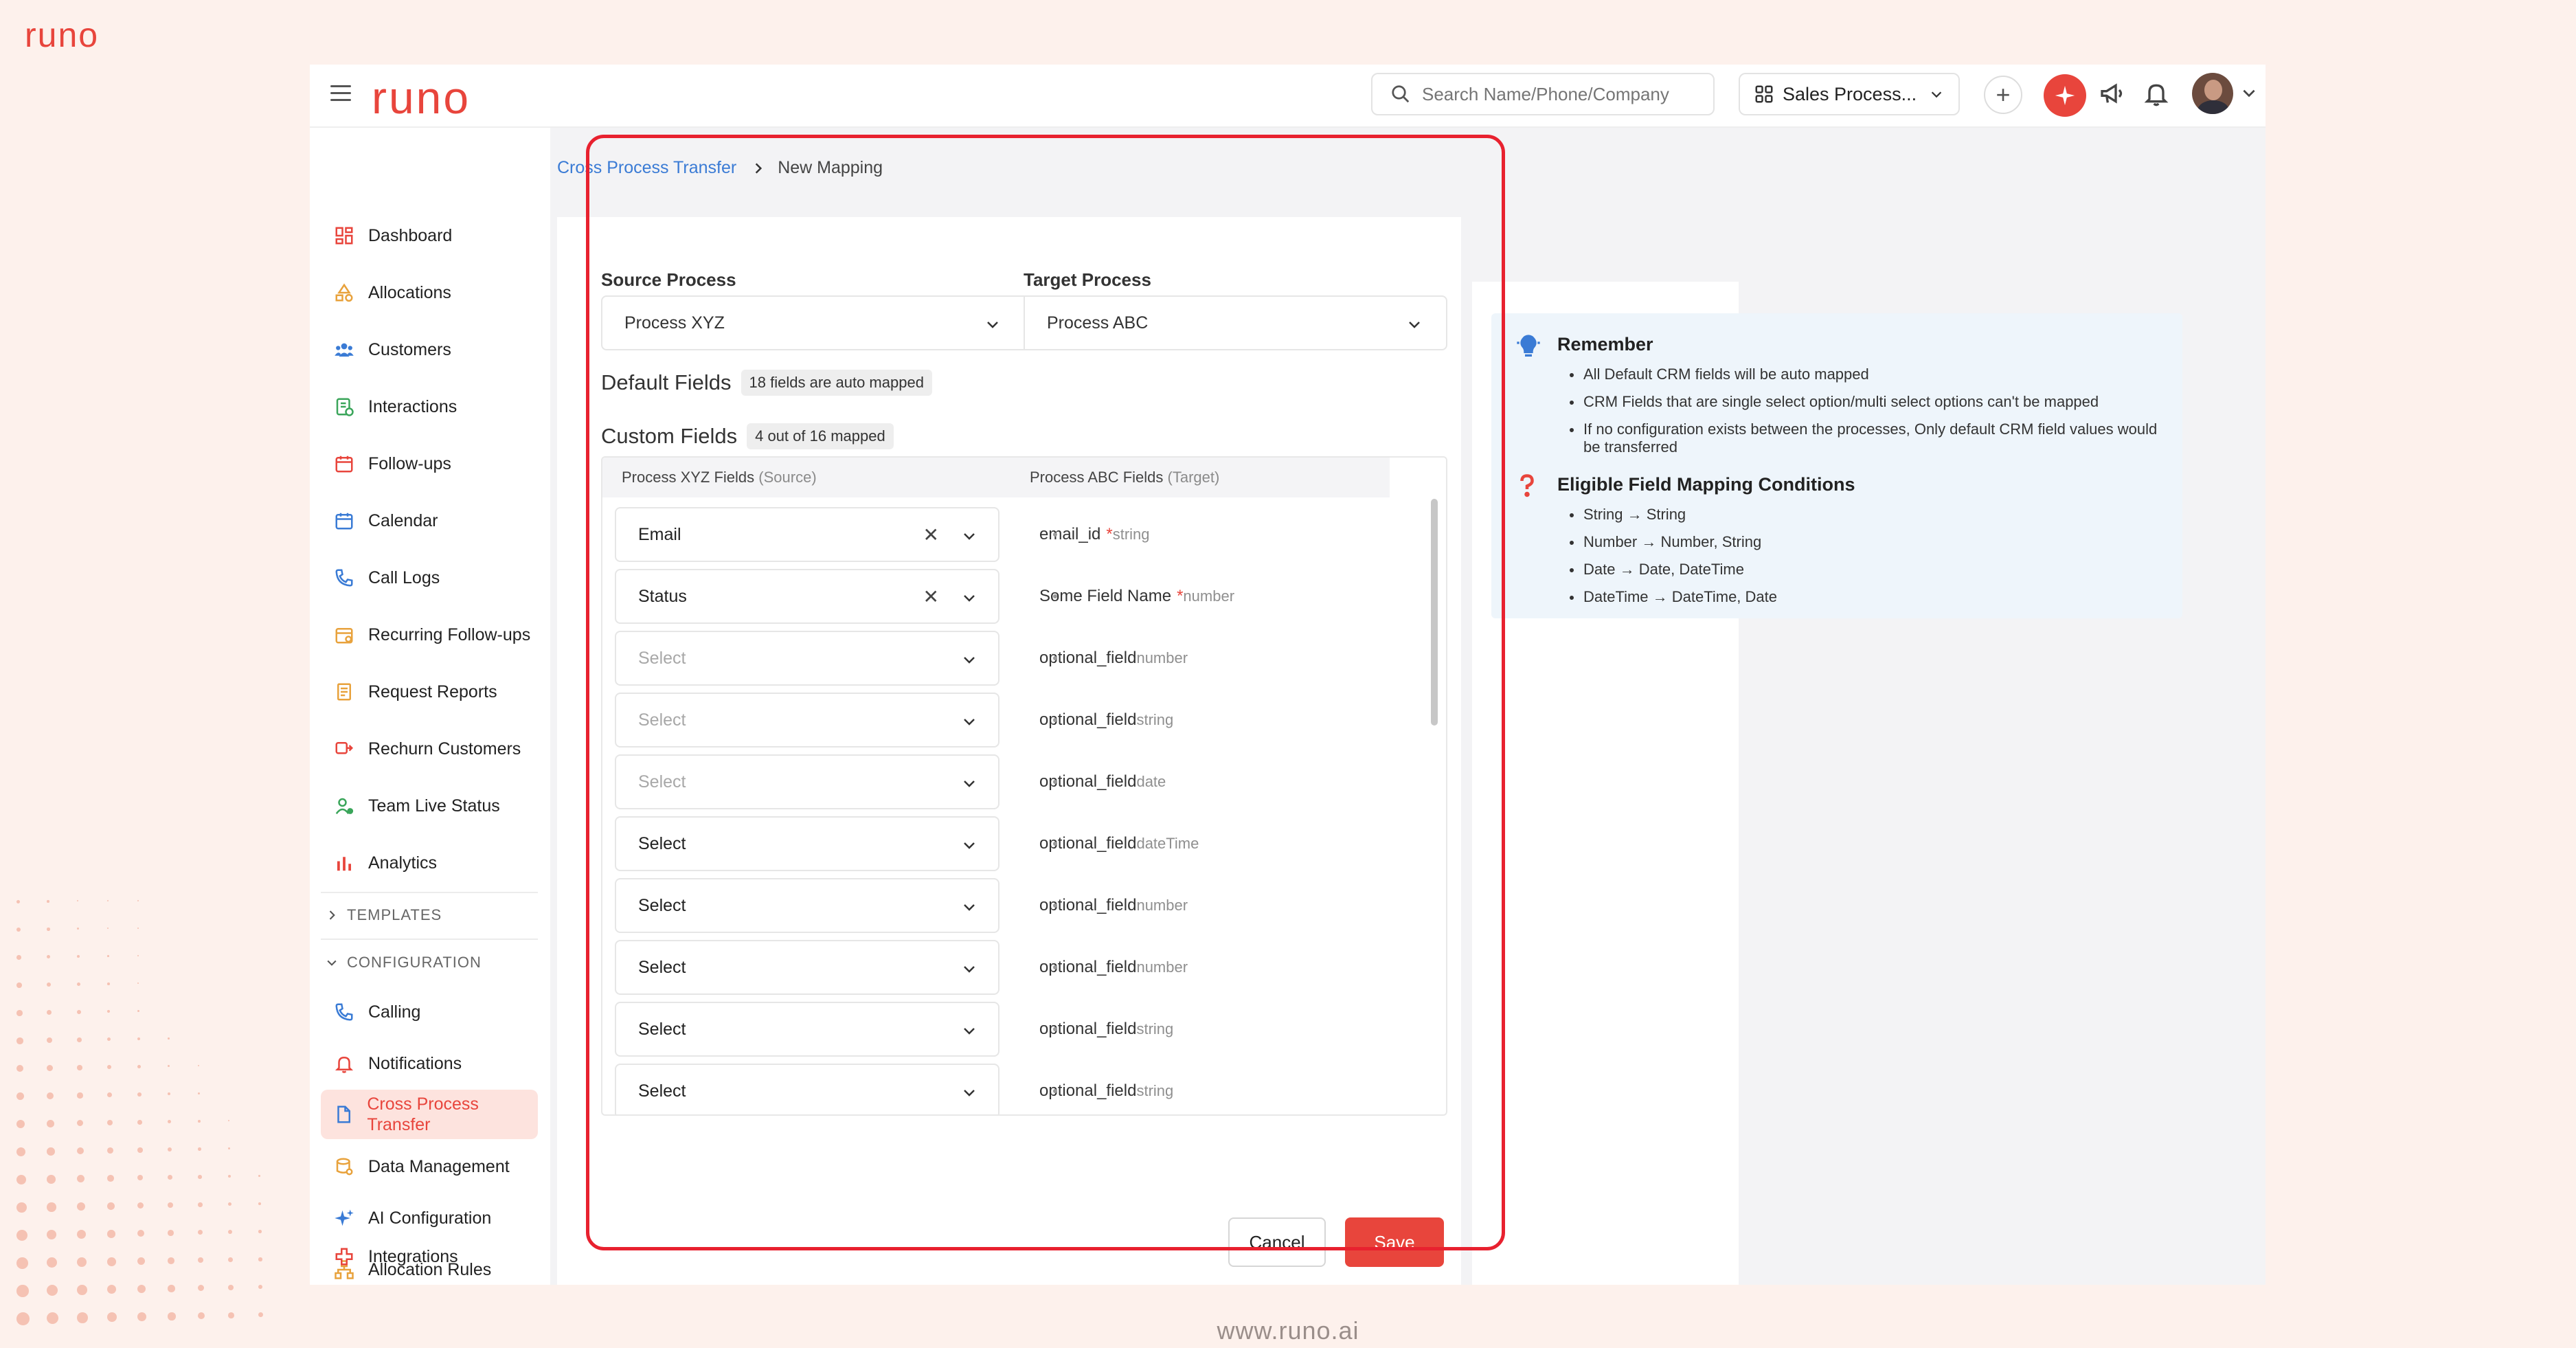 This screenshot has width=2576, height=1348. I want to click on sidebar-item-label: AI Configuration, so click(430, 1218).